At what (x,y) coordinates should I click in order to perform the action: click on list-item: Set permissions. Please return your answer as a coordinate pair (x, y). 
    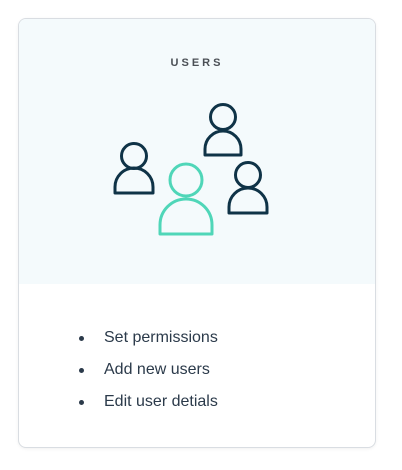
    Looking at the image, I should click on (148, 343).